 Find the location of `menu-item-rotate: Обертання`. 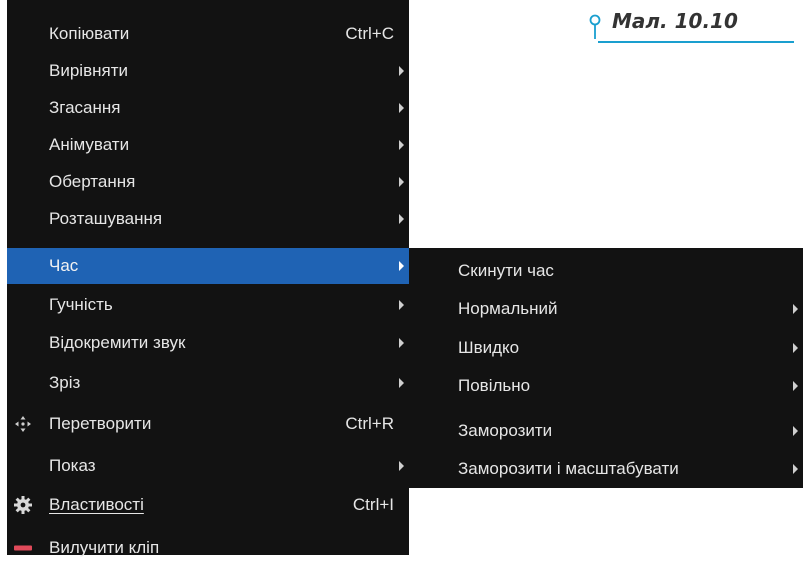

menu-item-rotate: Обертання is located at coordinates (208, 181).